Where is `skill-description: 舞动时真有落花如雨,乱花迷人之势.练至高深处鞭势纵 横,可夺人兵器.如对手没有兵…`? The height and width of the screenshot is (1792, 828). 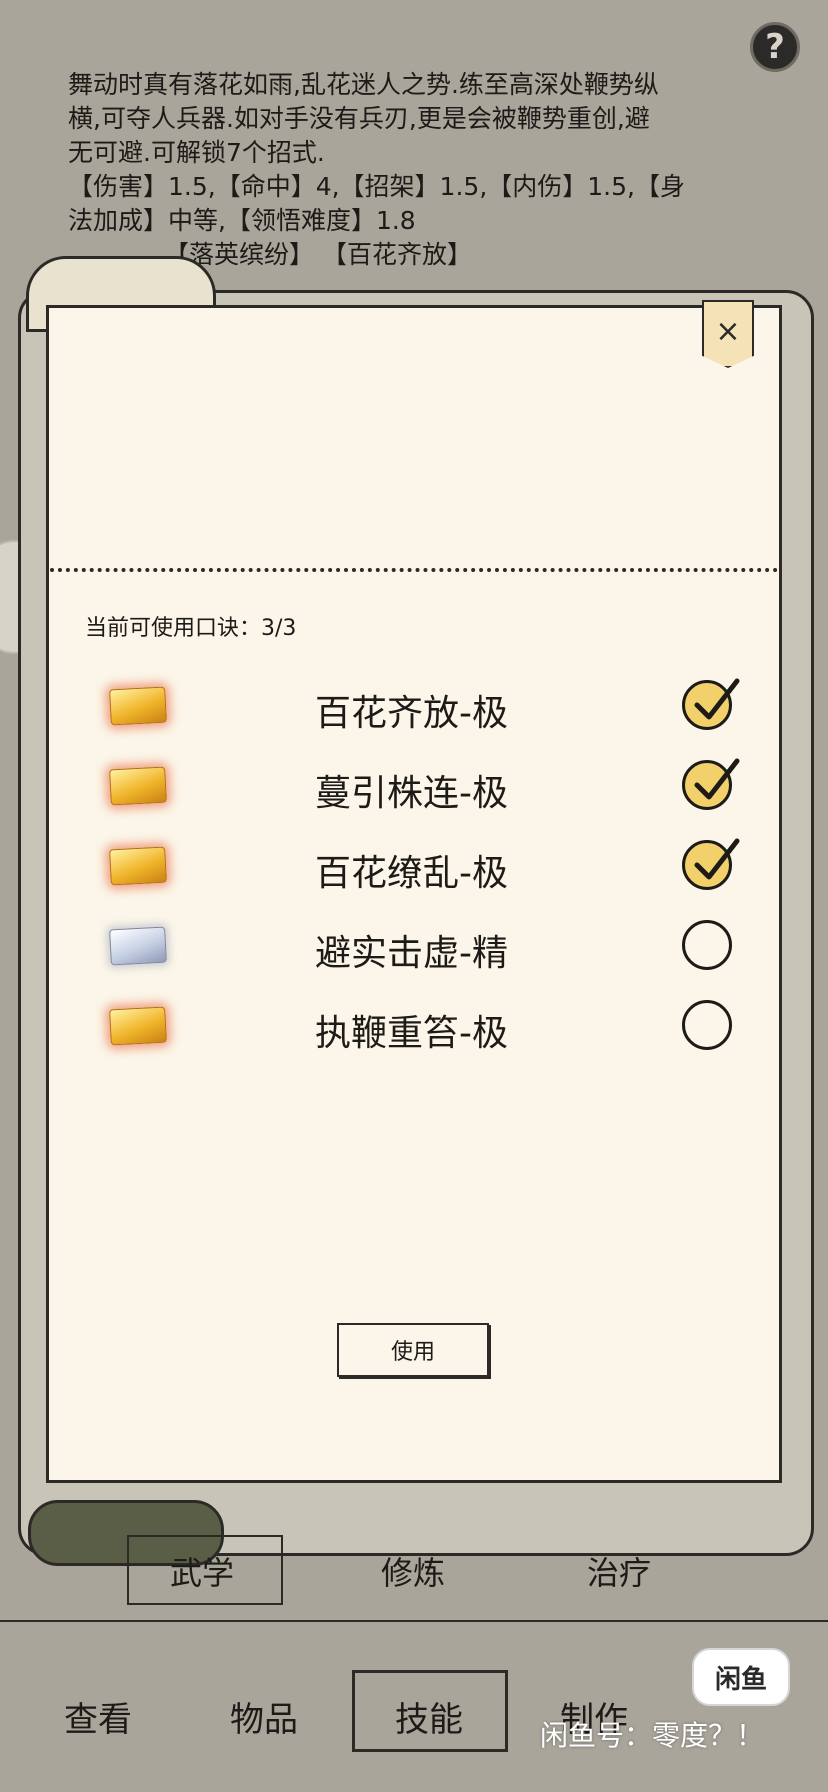 skill-description: 舞动时真有落花如雨,乱花迷人之势.练至高深处鞭势纵 横,可夺人兵器.如对手没有兵… is located at coordinates (418, 170).